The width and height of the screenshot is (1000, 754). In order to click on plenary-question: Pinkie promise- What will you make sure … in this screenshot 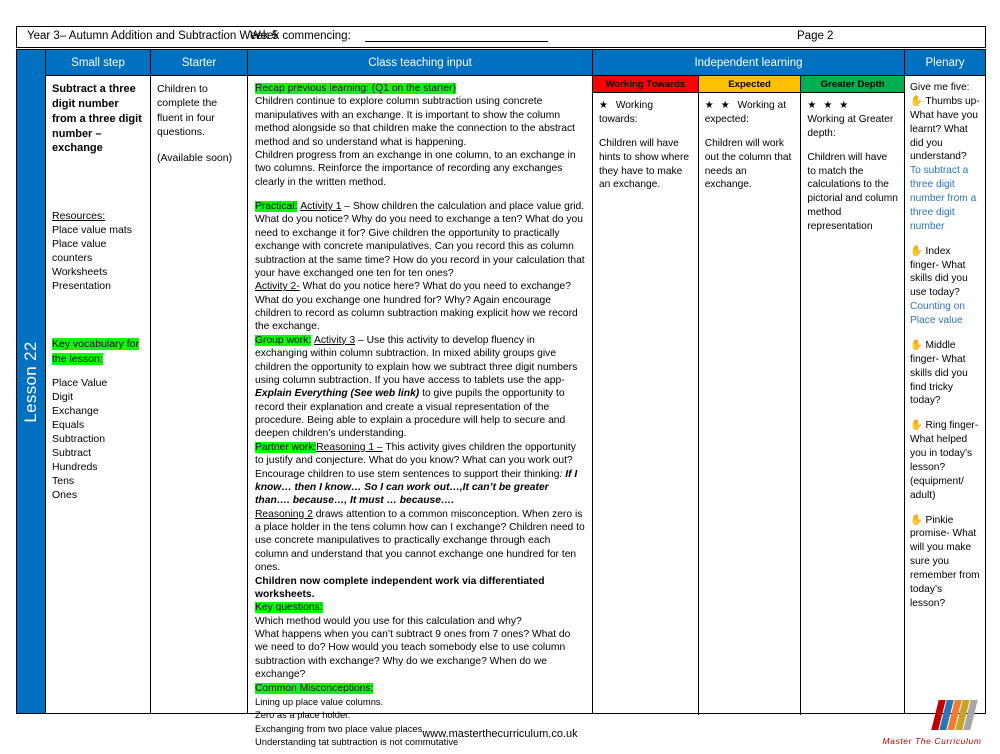, I will do `click(945, 561)`.